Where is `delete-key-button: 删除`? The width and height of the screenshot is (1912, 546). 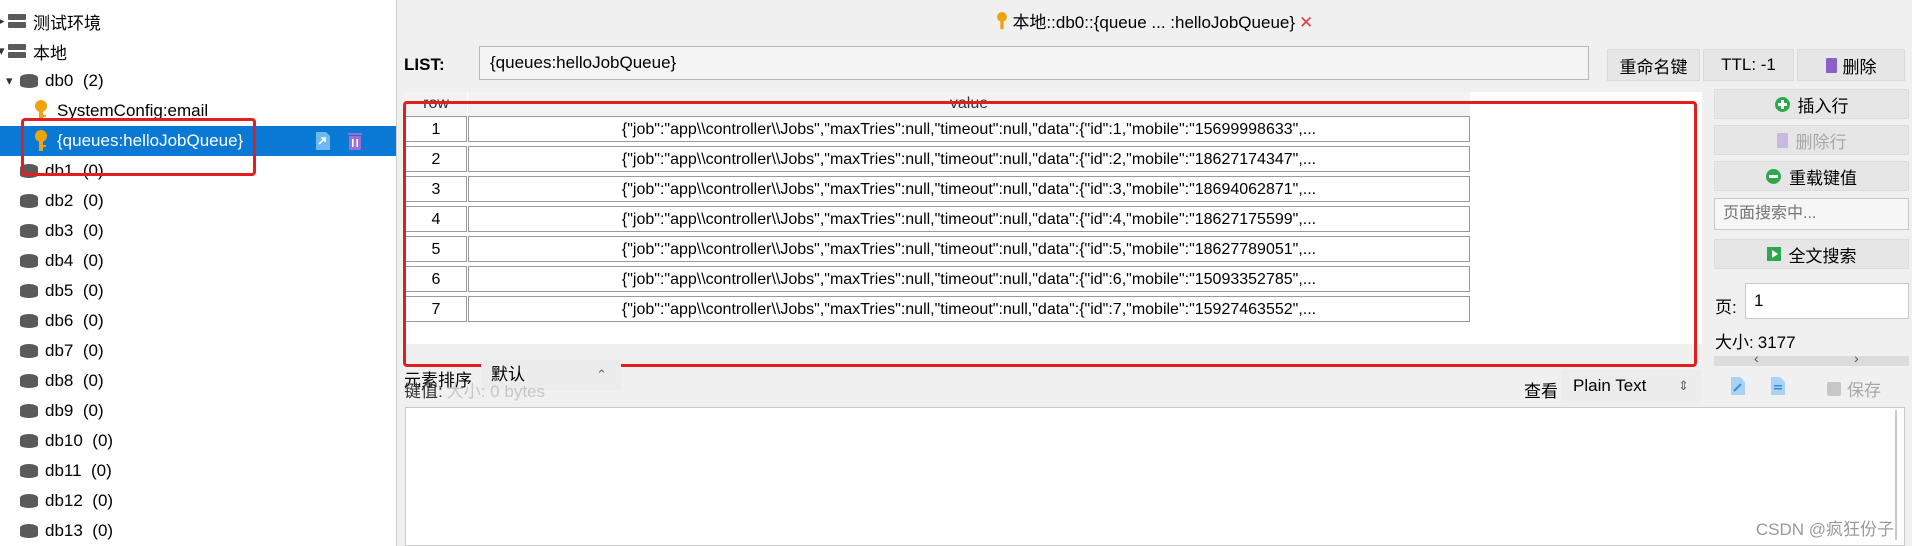
delete-key-button: 删除 is located at coordinates (1851, 65).